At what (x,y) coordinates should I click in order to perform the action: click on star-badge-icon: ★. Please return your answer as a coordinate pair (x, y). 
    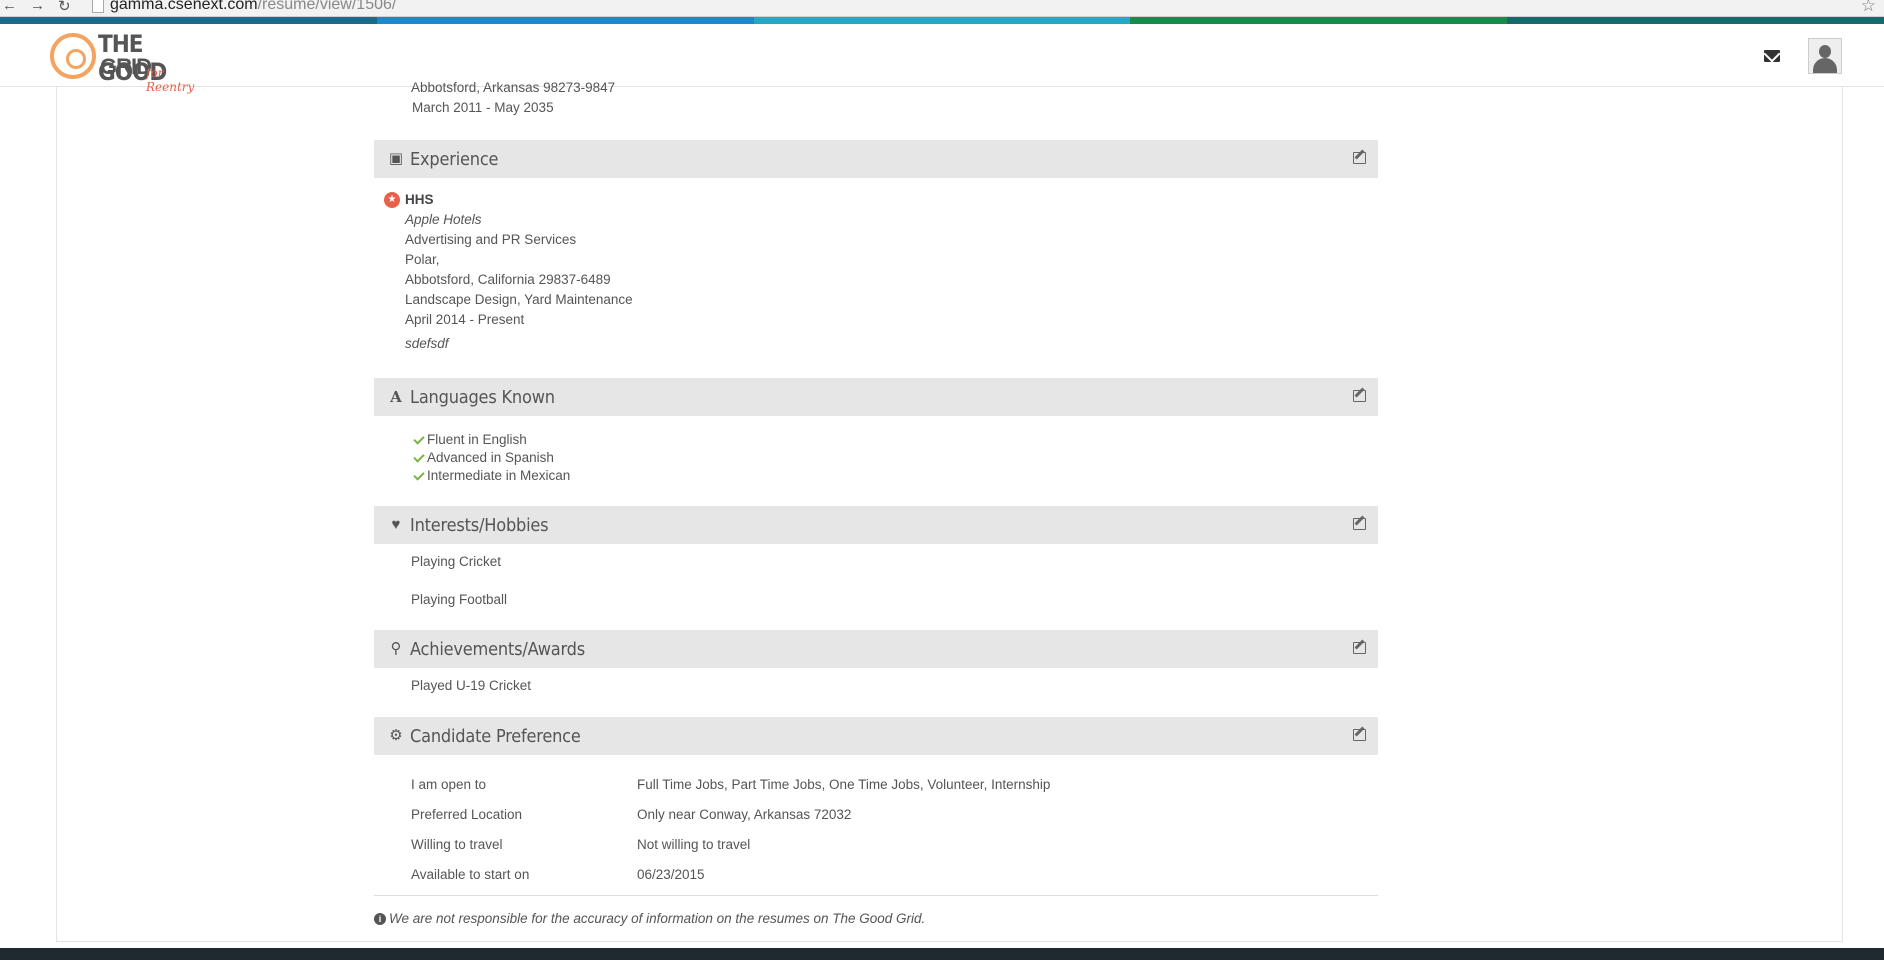
    Looking at the image, I should click on (392, 200).